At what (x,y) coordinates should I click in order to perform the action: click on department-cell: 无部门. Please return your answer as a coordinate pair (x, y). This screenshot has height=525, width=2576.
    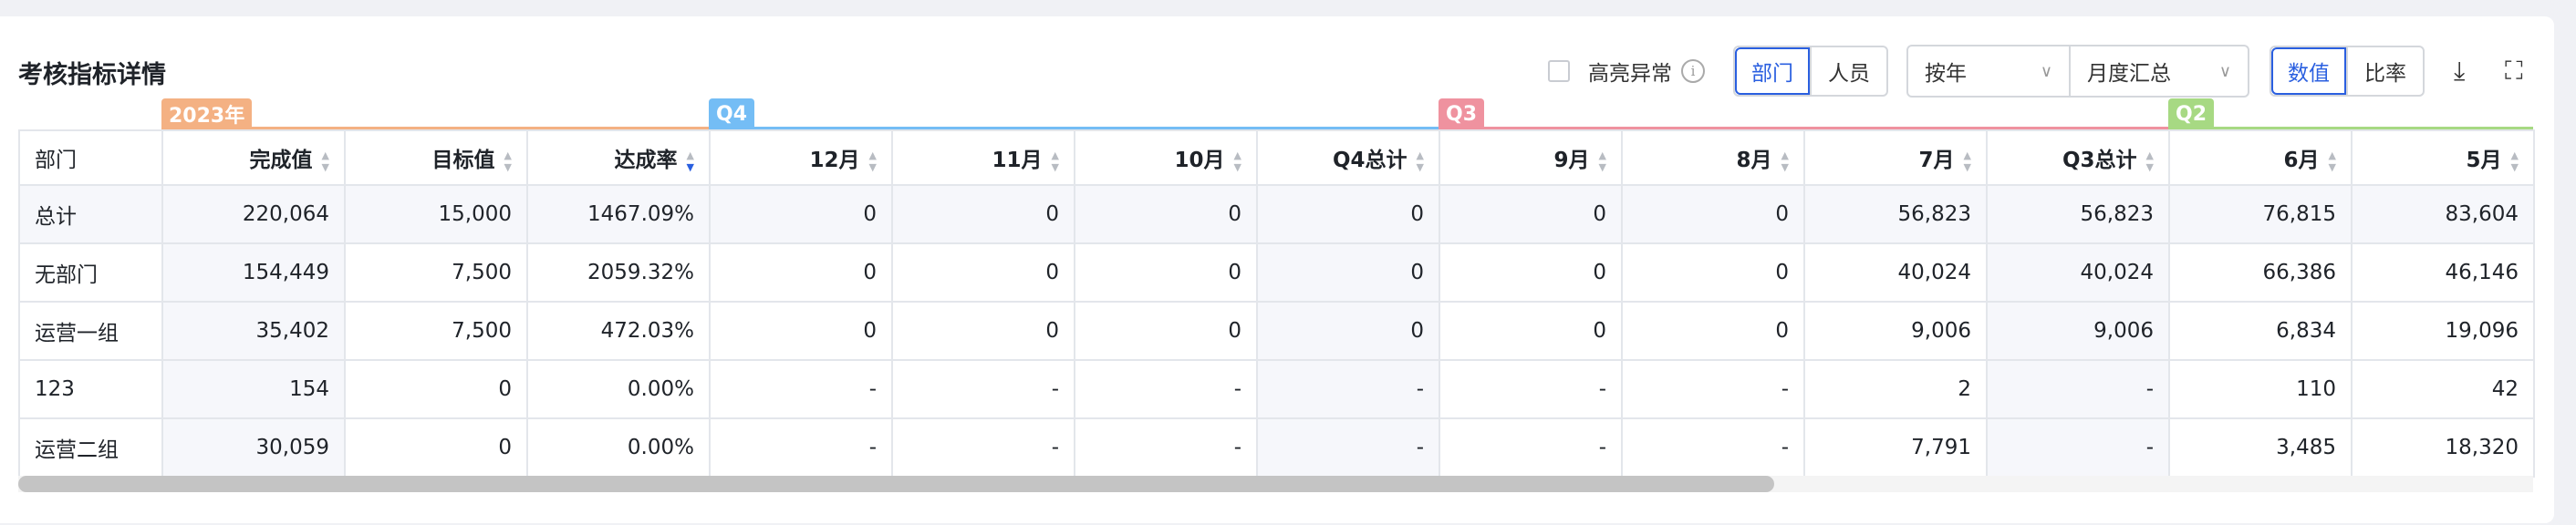
    Looking at the image, I should click on (90, 272).